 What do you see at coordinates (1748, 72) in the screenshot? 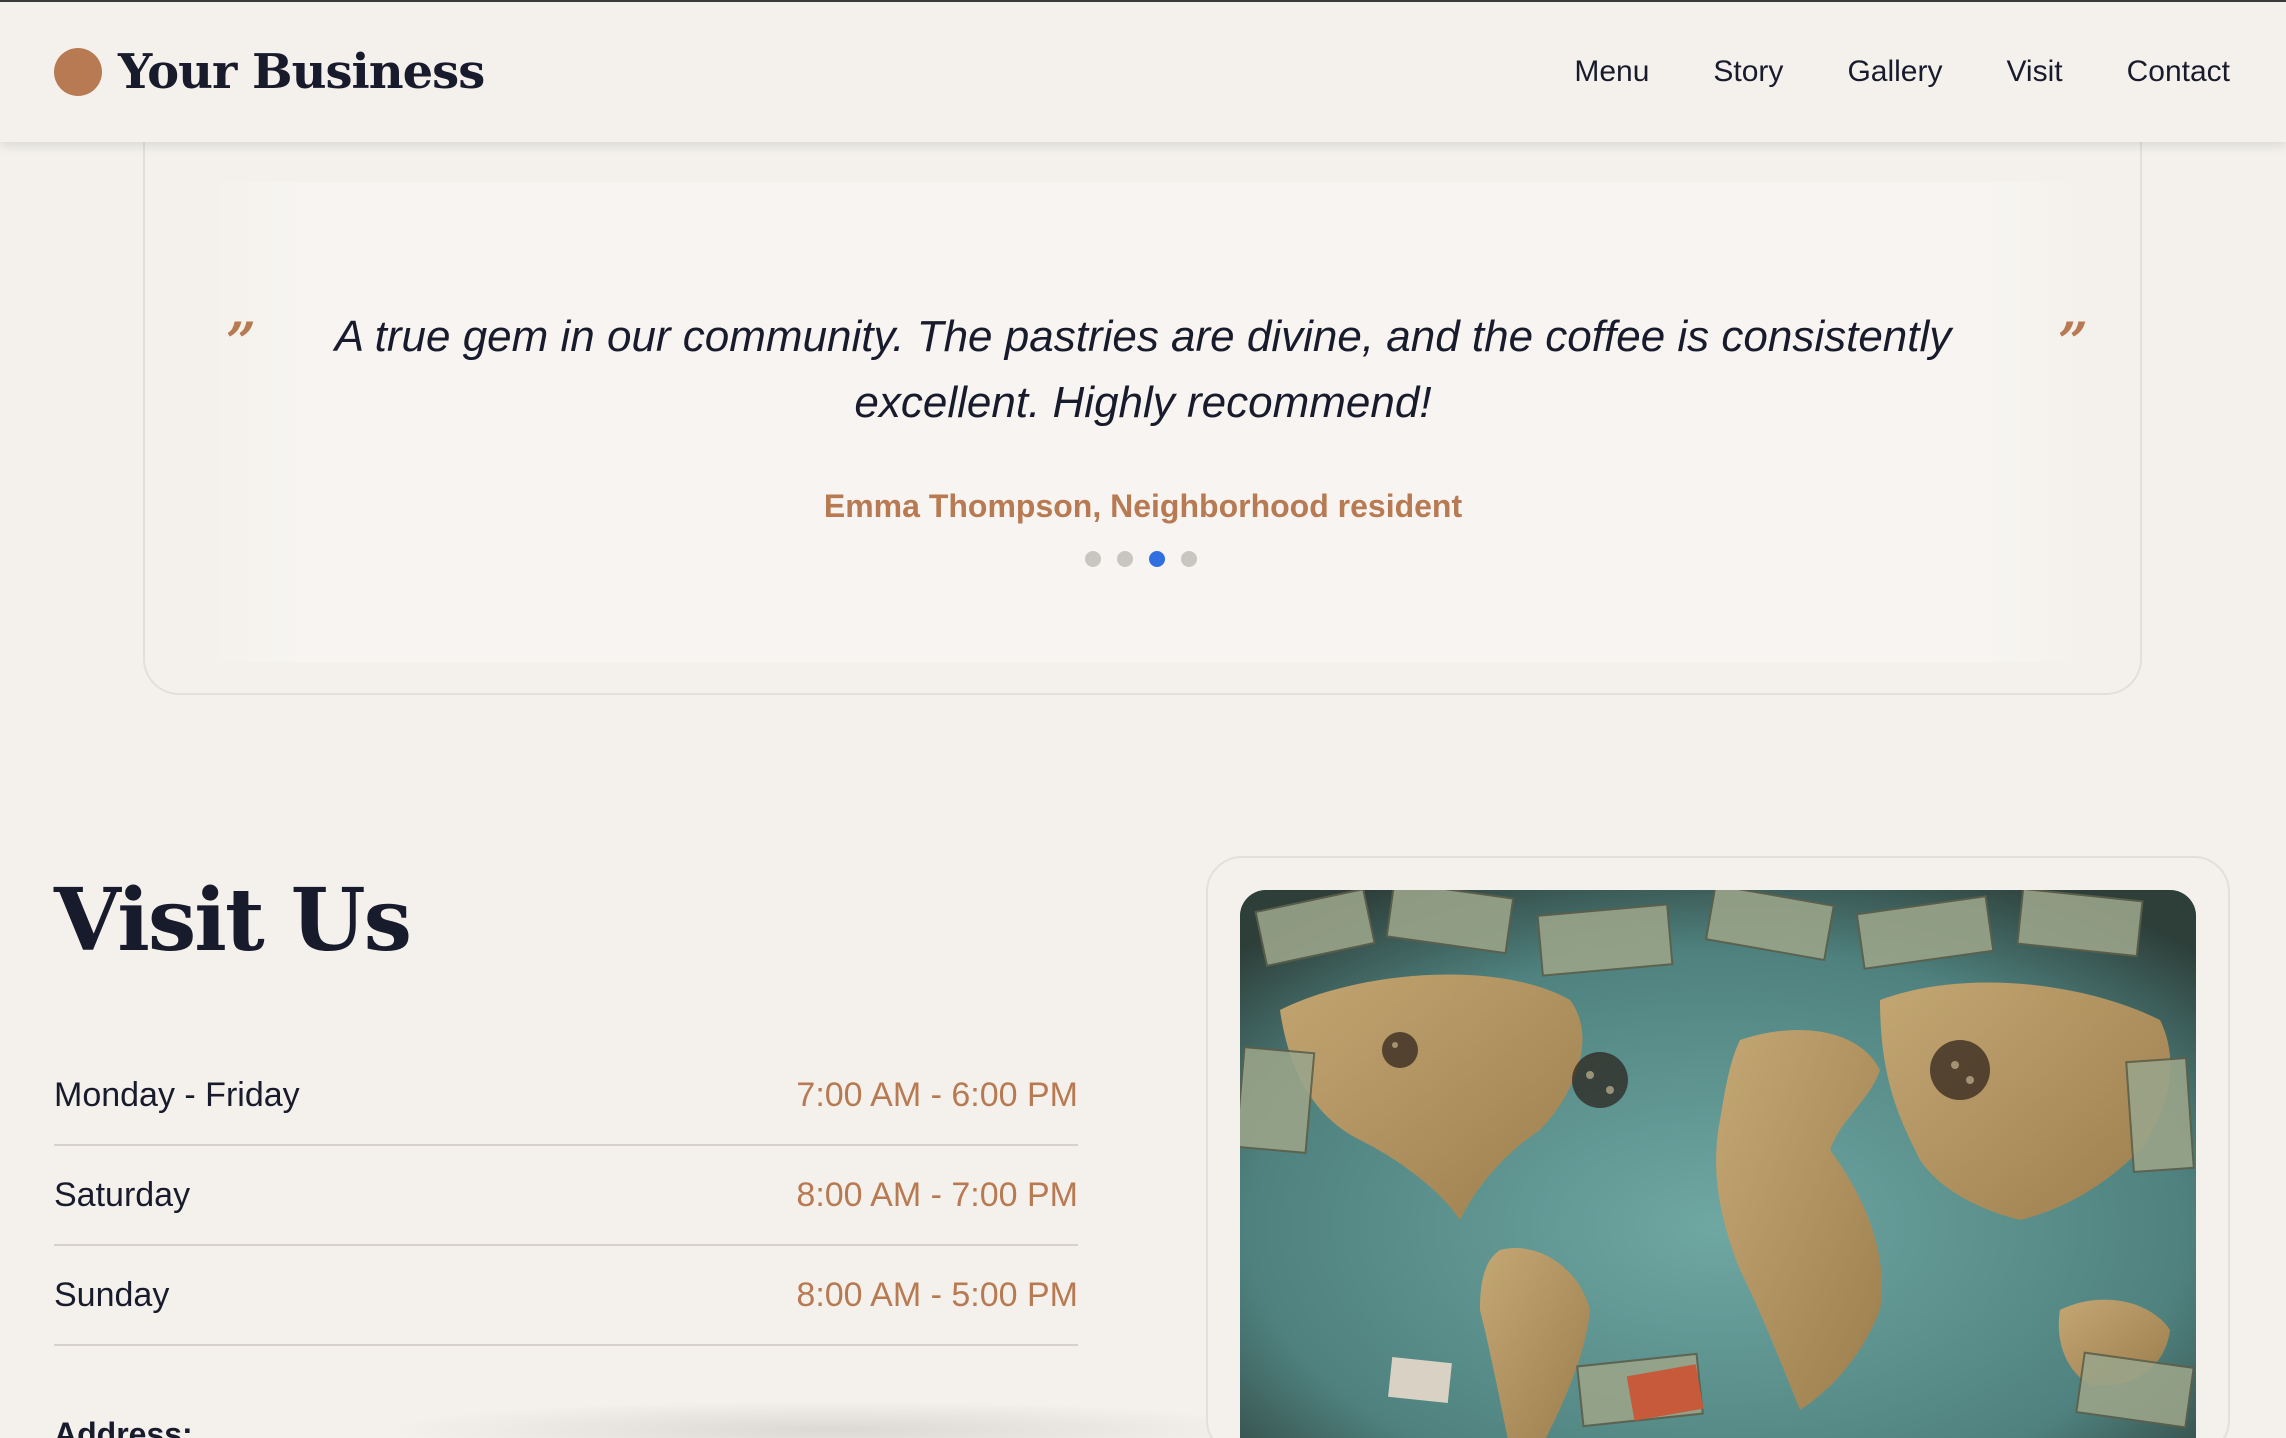
I see `nav-story: Story` at bounding box center [1748, 72].